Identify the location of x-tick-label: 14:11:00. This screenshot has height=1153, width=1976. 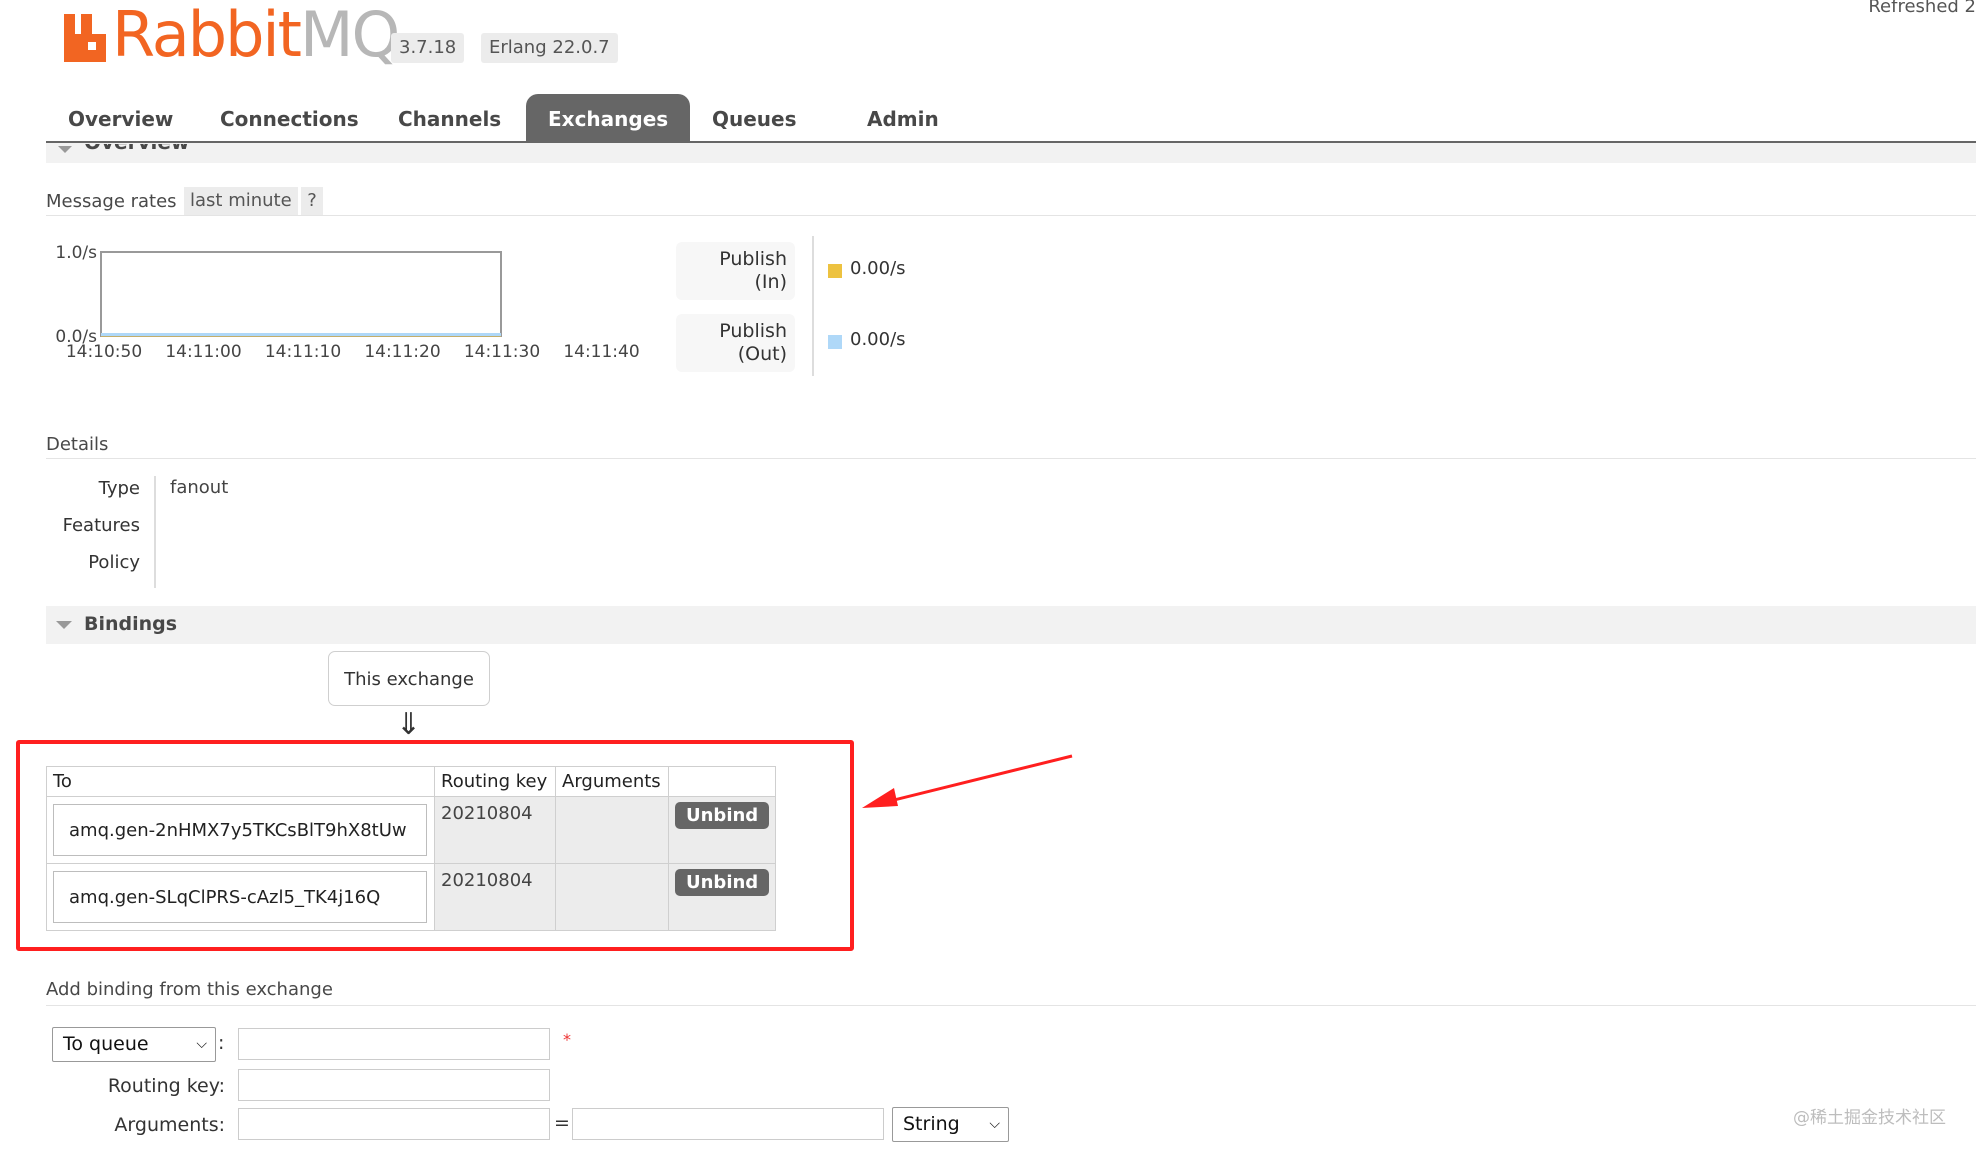
(203, 352).